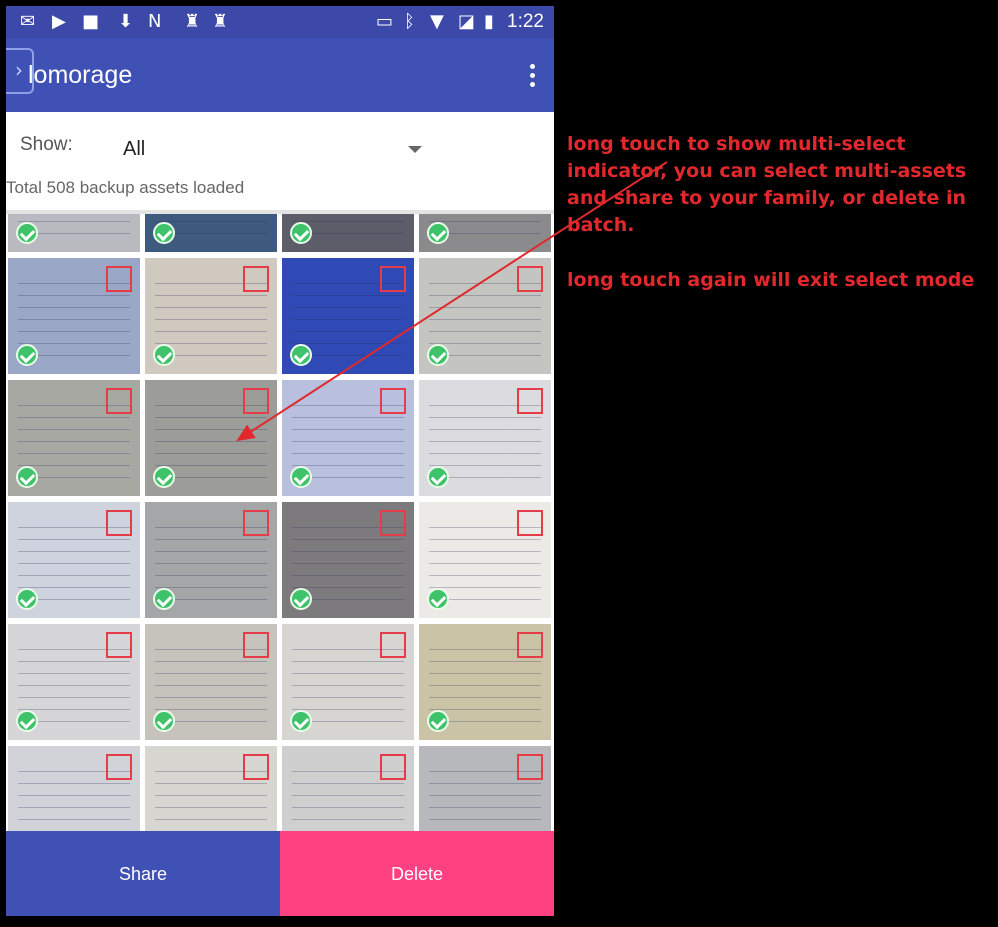  Describe the element at coordinates (80, 75) in the screenshot. I see `app-title: lomorage` at that location.